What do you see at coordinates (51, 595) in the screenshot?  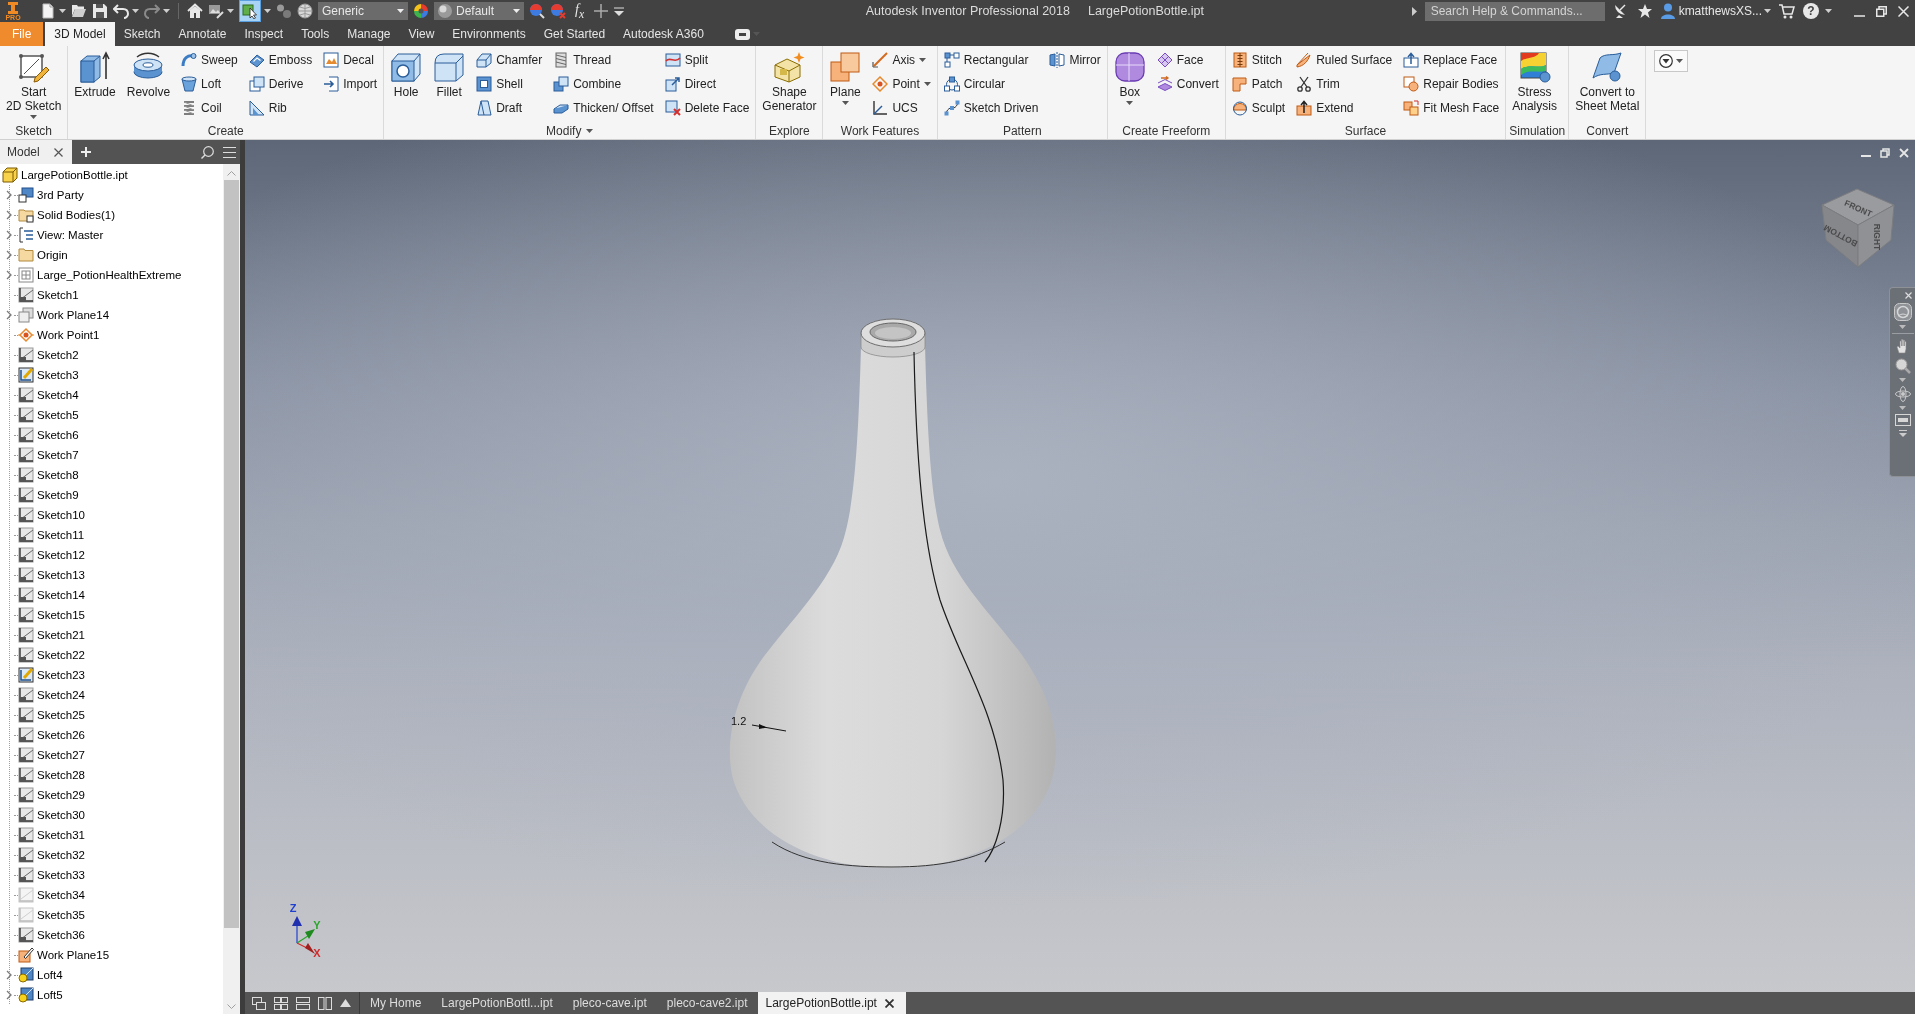 I see `tree-item: Sketch14` at bounding box center [51, 595].